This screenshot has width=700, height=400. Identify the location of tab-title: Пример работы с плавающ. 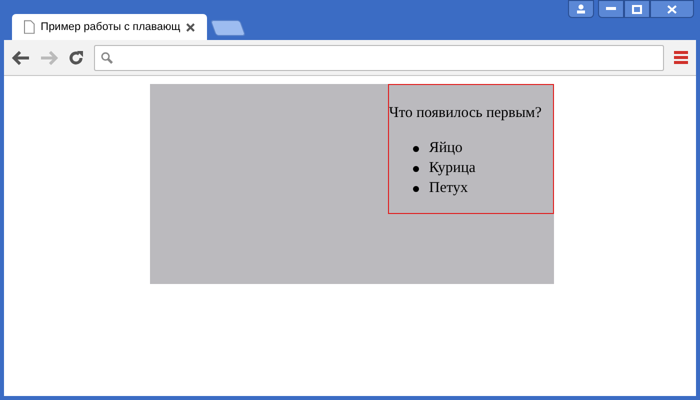
(110, 27).